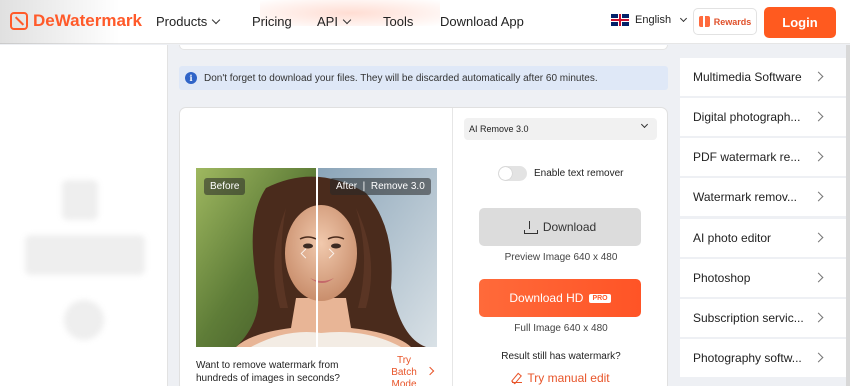  Describe the element at coordinates (347, 186) in the screenshot. I see `after-tag-label: After` at that location.